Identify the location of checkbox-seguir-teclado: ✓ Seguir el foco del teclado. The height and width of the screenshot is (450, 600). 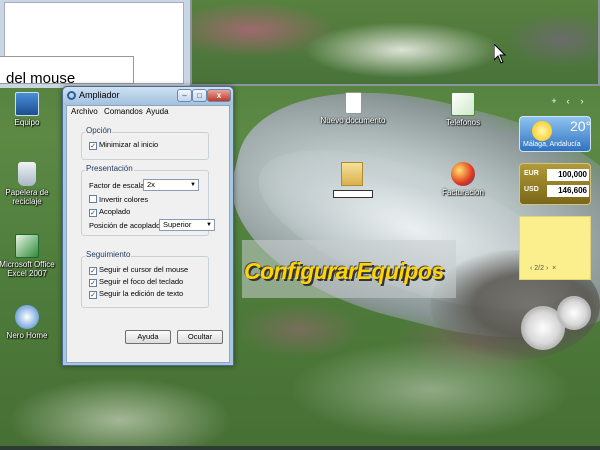
(136, 282).